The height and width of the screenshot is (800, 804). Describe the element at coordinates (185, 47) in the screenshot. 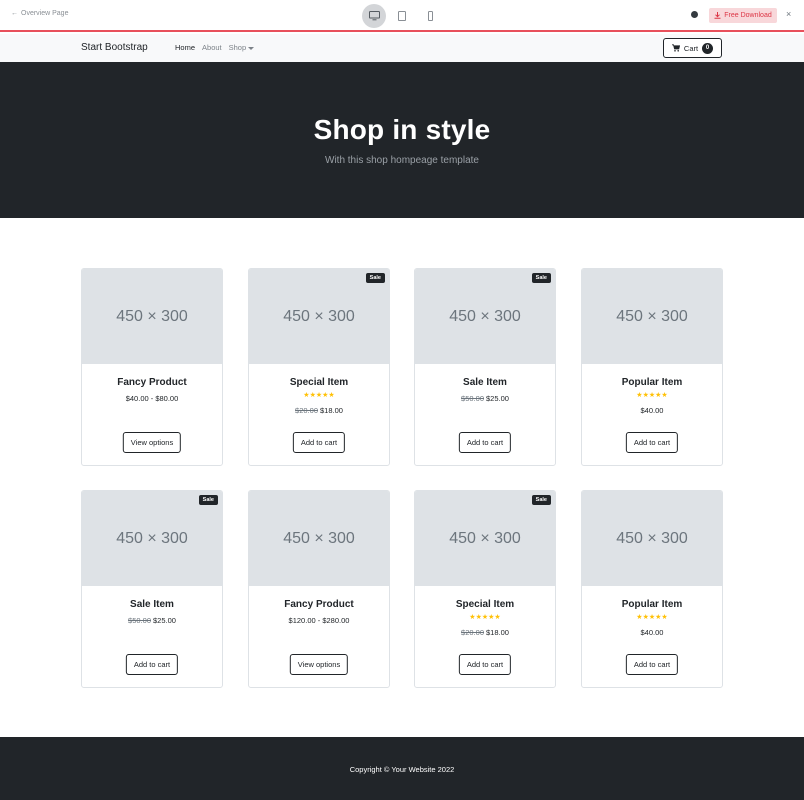

I see `nav-link-home: Home` at that location.